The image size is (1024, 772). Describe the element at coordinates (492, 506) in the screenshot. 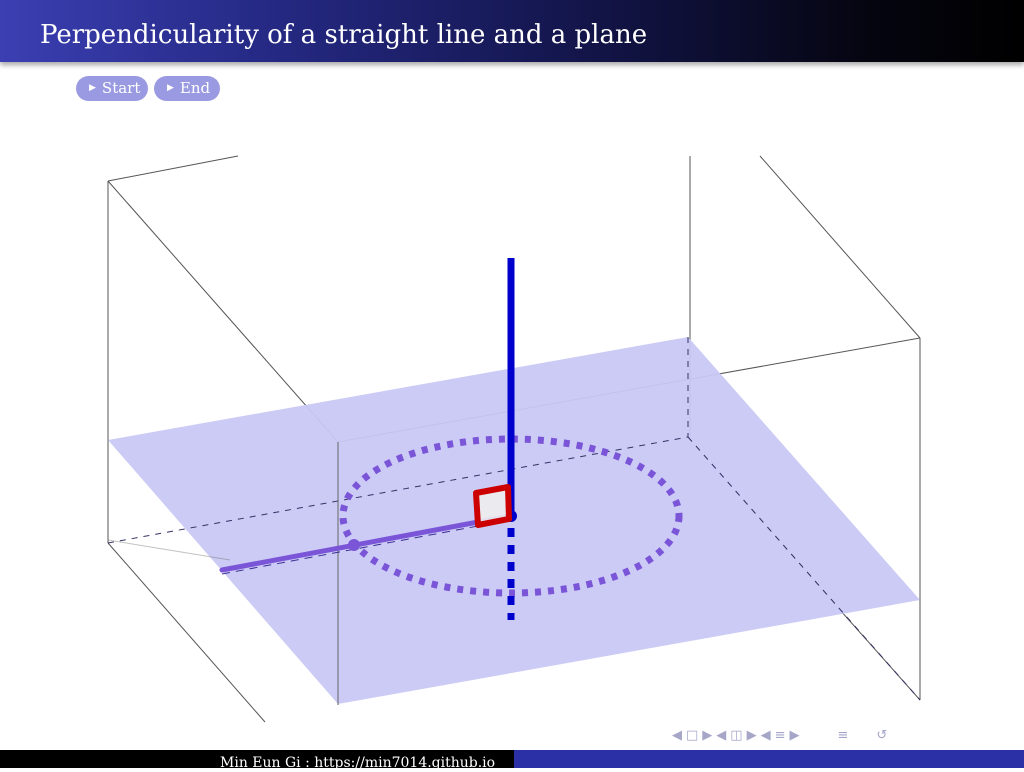

I see `right-angle-marker` at that location.